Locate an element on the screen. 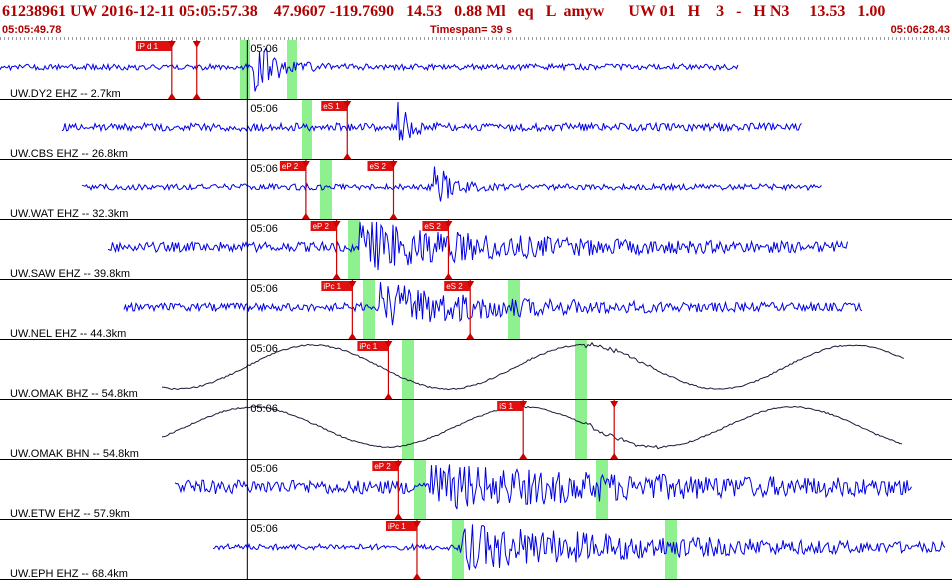 This screenshot has width=952, height=580. phase-pick-label: eS 1 is located at coordinates (331, 106).